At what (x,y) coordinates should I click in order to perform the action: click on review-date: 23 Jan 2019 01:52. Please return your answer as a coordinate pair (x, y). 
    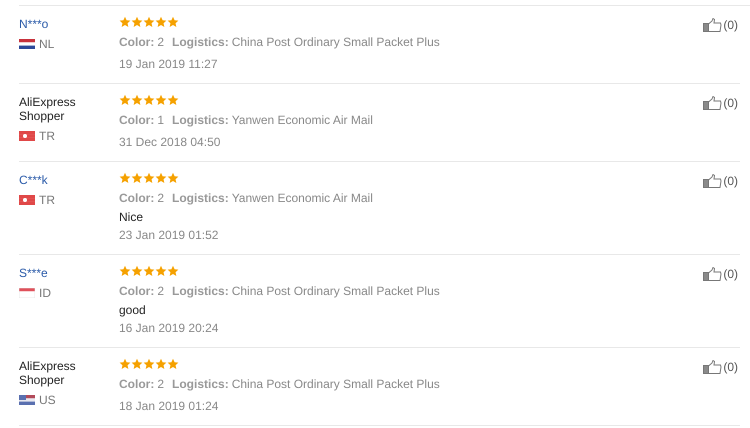
    Looking at the image, I should click on (169, 235).